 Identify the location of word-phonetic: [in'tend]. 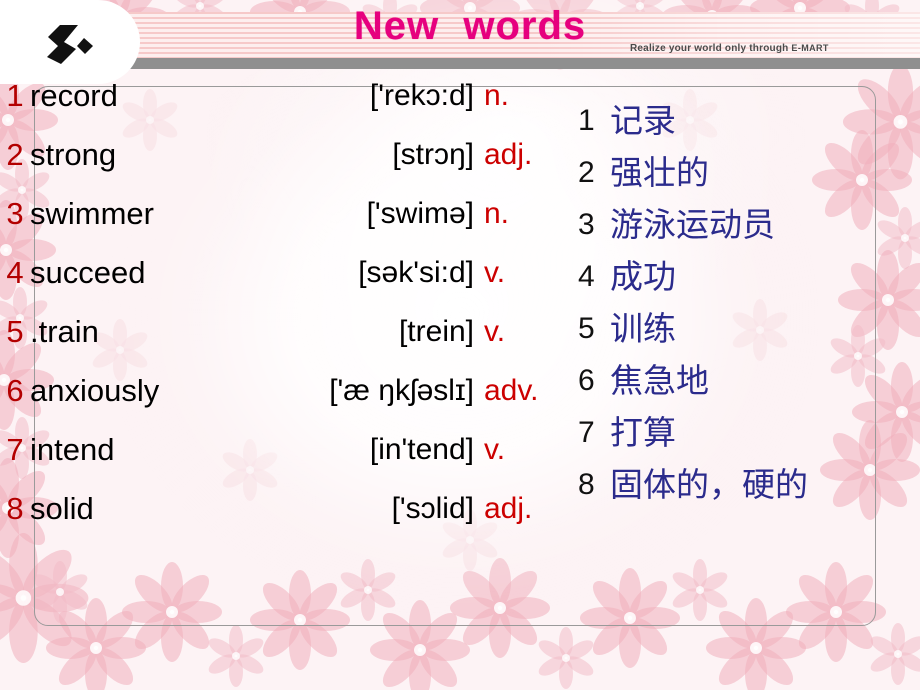
(421, 449).